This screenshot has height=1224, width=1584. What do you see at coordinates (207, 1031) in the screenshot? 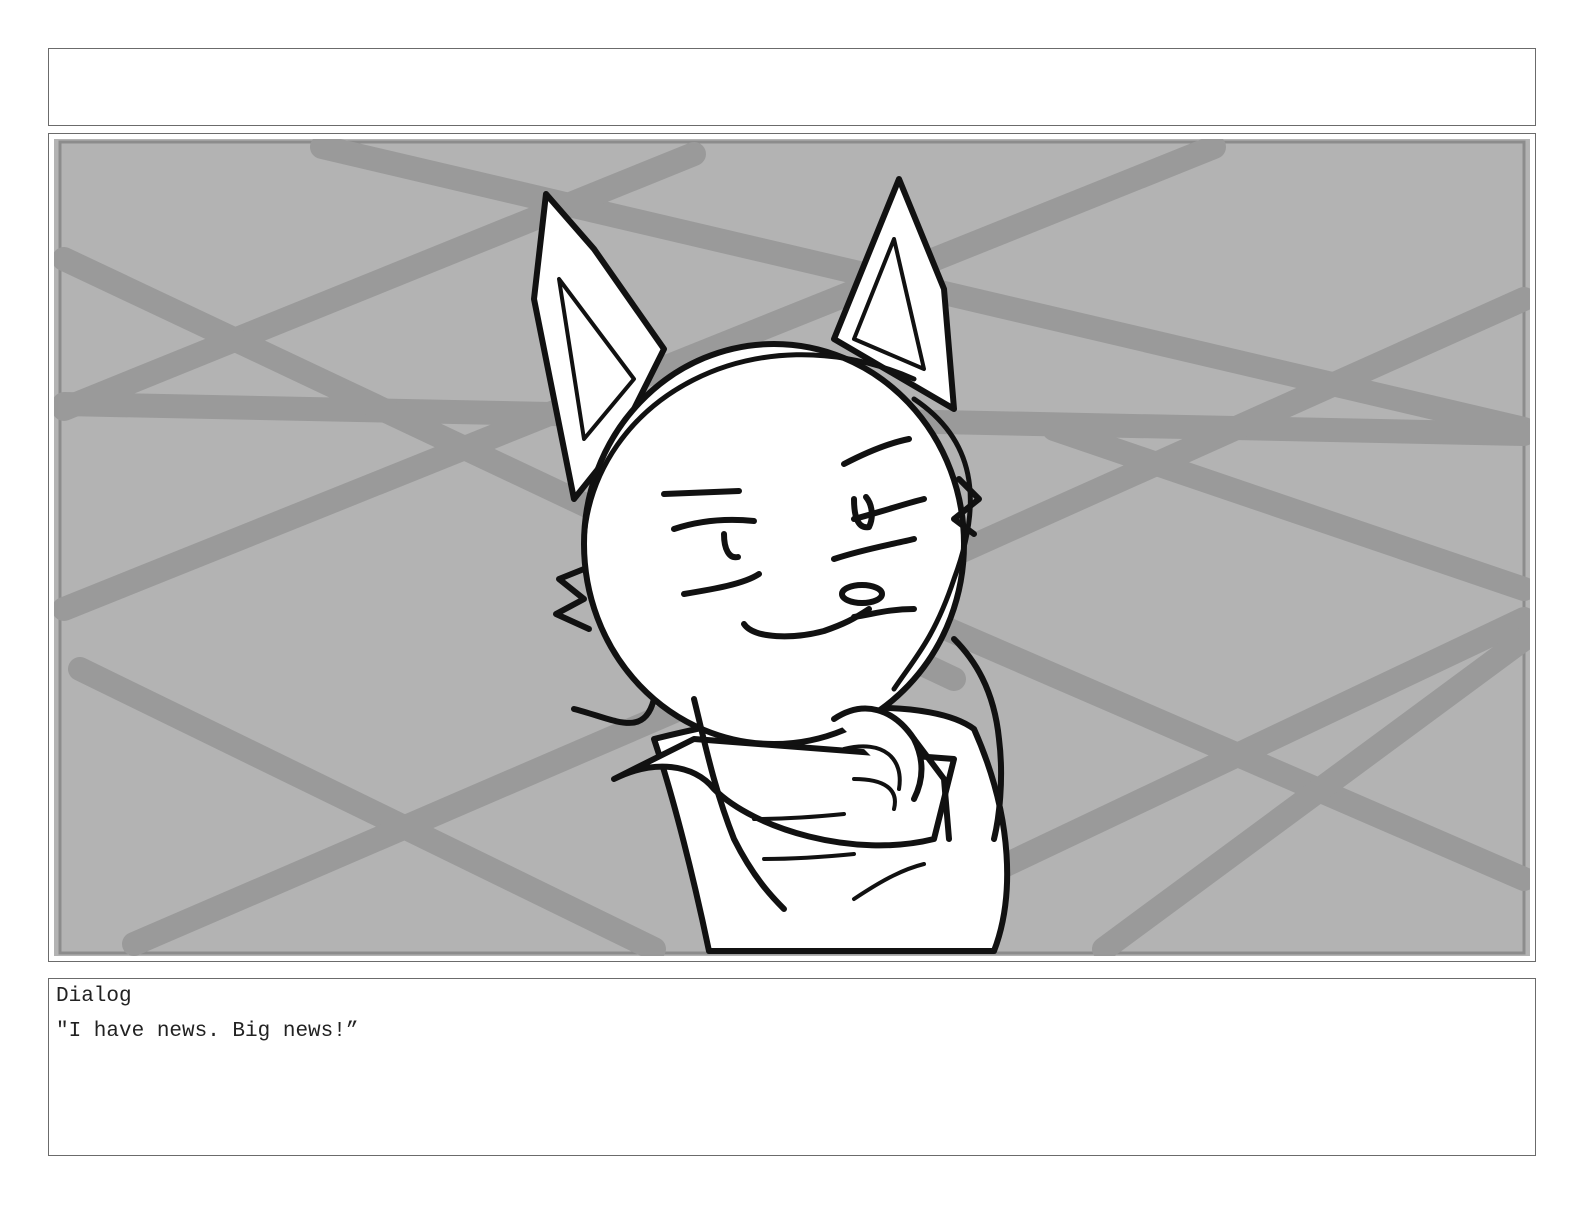
I see `dialog-text: "I have news. Big news!”` at bounding box center [207, 1031].